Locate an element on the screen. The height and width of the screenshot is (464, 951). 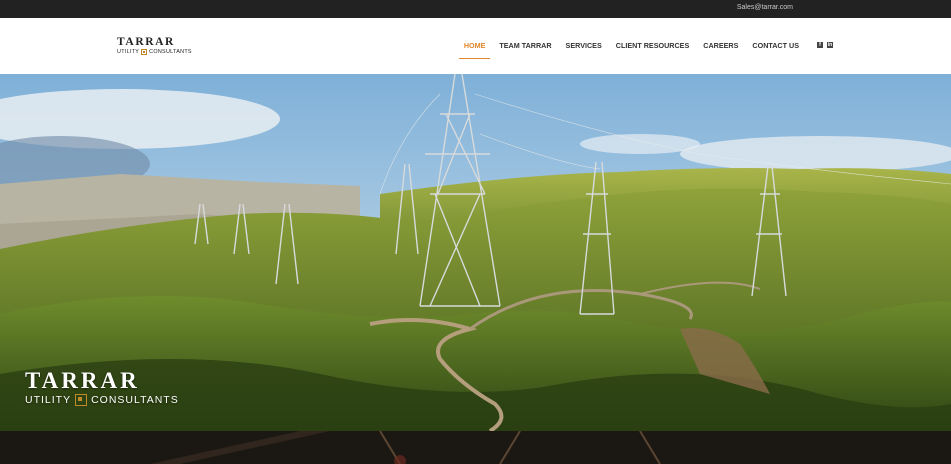
next-section-image is located at coordinates (475, 447).